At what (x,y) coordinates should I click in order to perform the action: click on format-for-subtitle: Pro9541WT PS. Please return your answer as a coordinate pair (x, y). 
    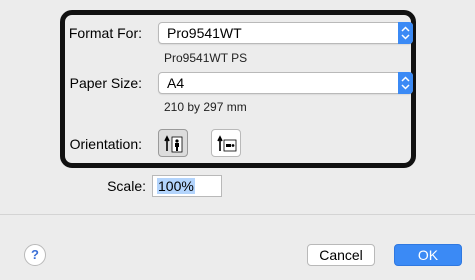
    Looking at the image, I should click on (206, 58).